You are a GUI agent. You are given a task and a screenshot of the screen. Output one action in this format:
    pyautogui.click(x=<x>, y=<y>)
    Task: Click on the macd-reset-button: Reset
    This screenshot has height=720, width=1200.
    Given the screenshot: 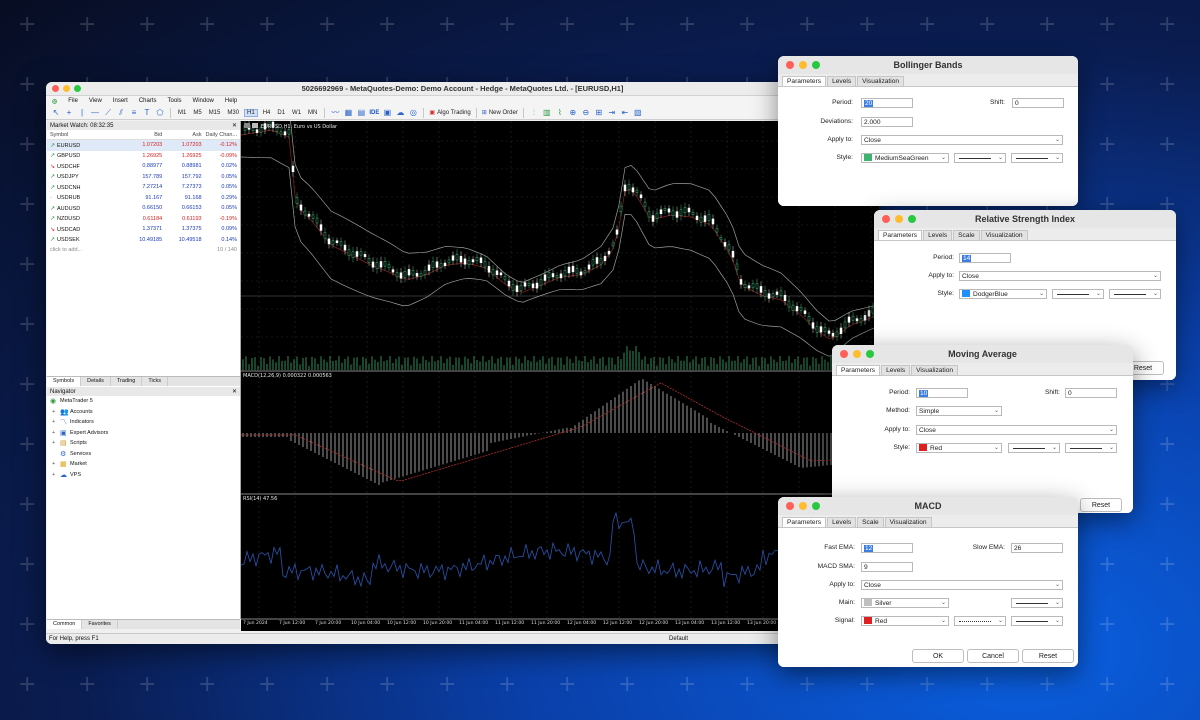 What is the action you would take?
    pyautogui.click(x=1048, y=656)
    